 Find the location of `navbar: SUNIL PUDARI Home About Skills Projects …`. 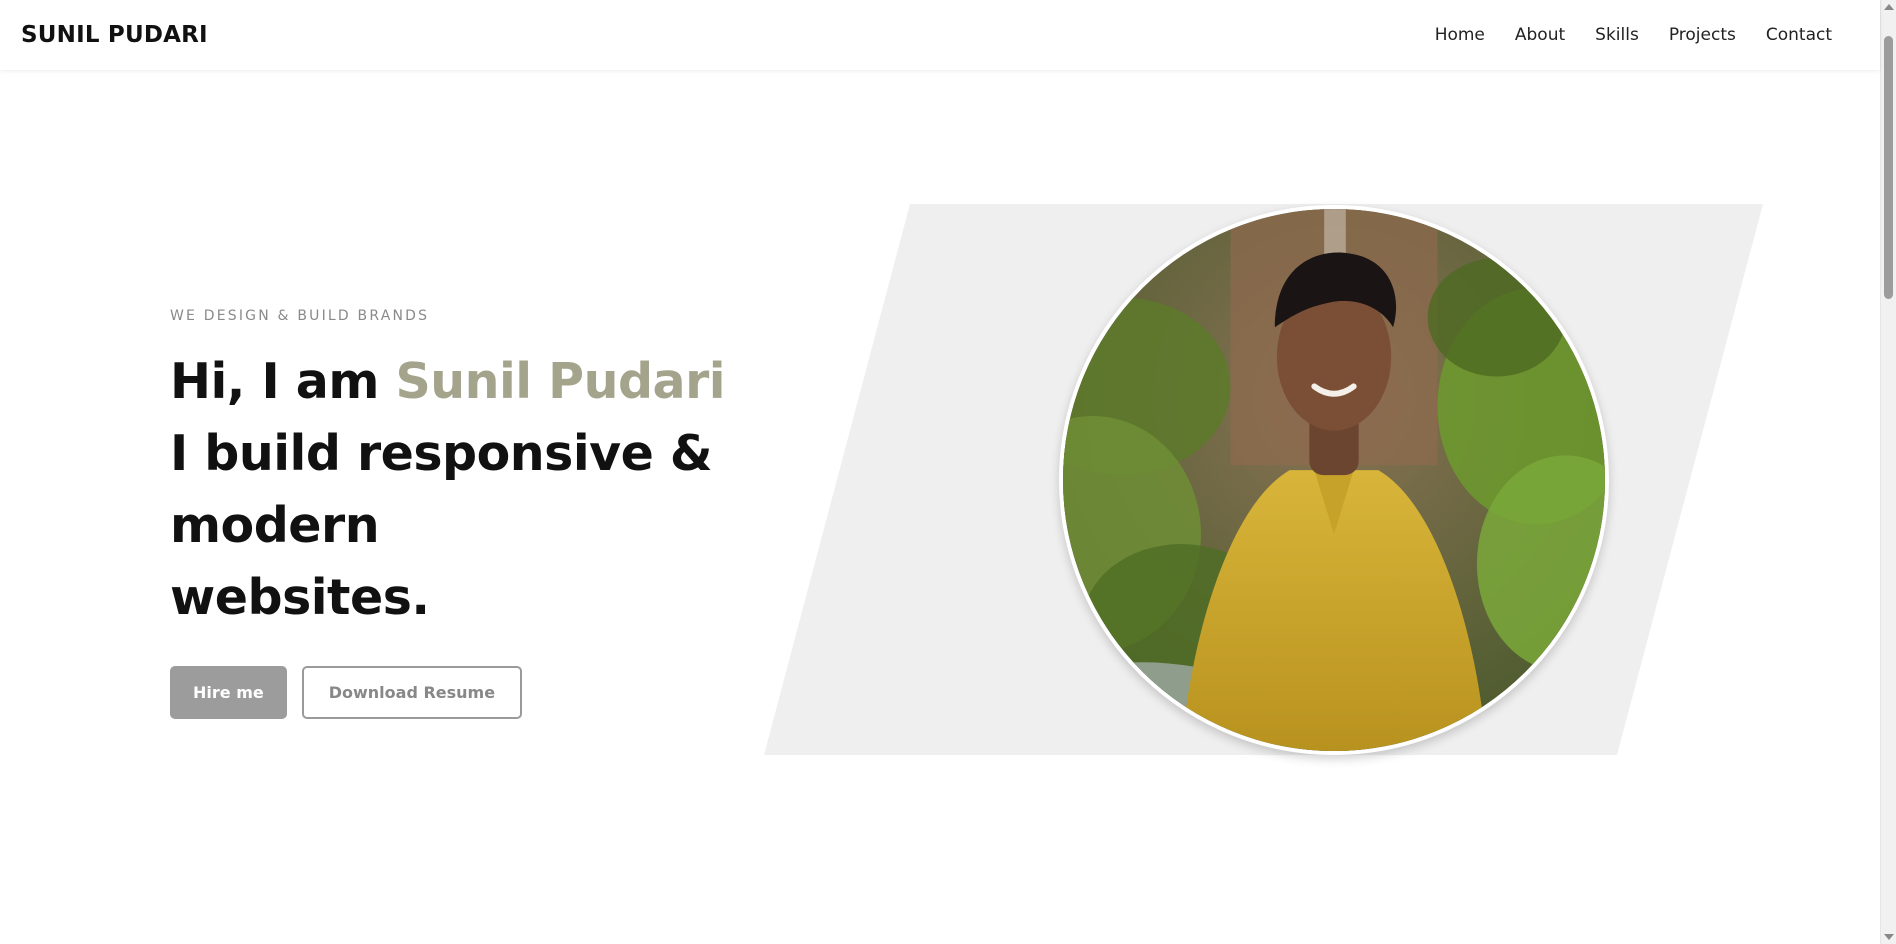

navbar: SUNIL PUDARI Home About Skills Projects … is located at coordinates (940, 35).